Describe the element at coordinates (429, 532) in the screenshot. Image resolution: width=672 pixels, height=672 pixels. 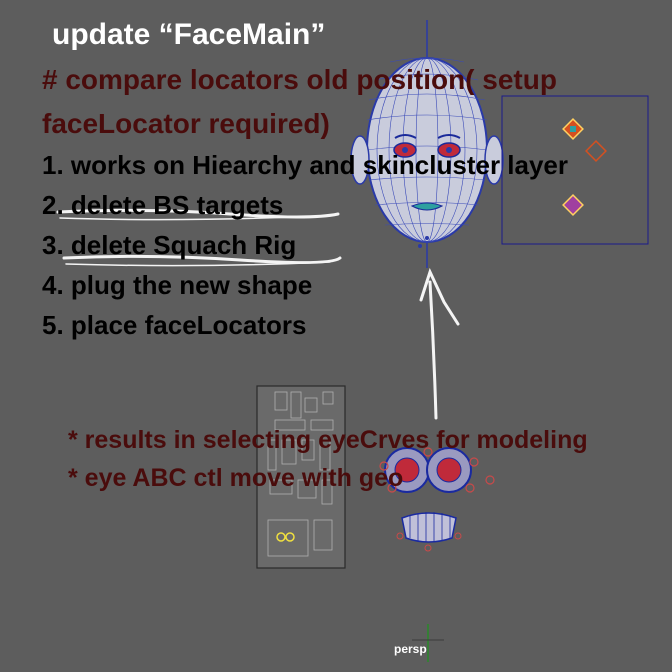
I see `teeth-geometry` at that location.